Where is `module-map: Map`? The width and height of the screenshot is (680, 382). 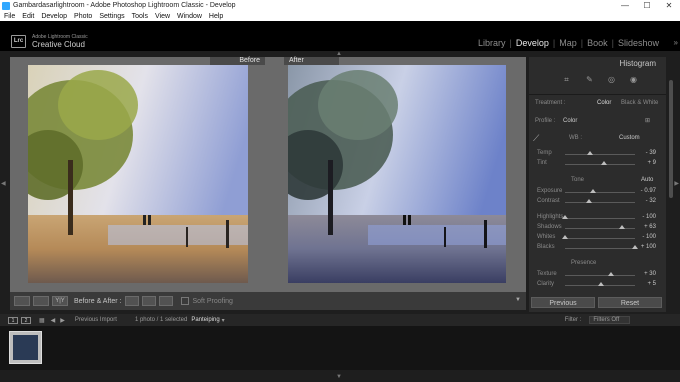
module-map: Map is located at coordinates (568, 43).